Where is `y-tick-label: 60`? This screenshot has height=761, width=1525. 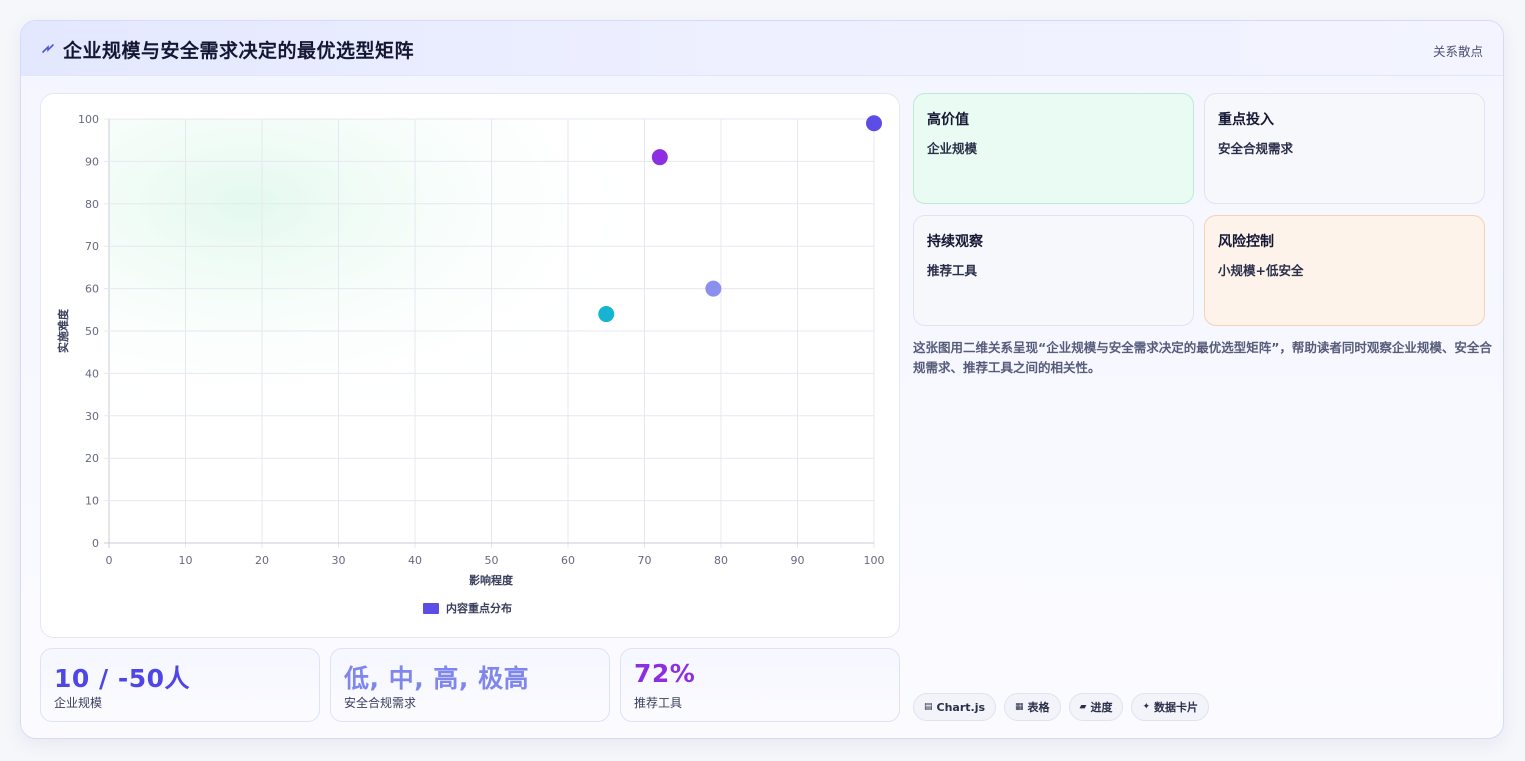 y-tick-label: 60 is located at coordinates (92, 289).